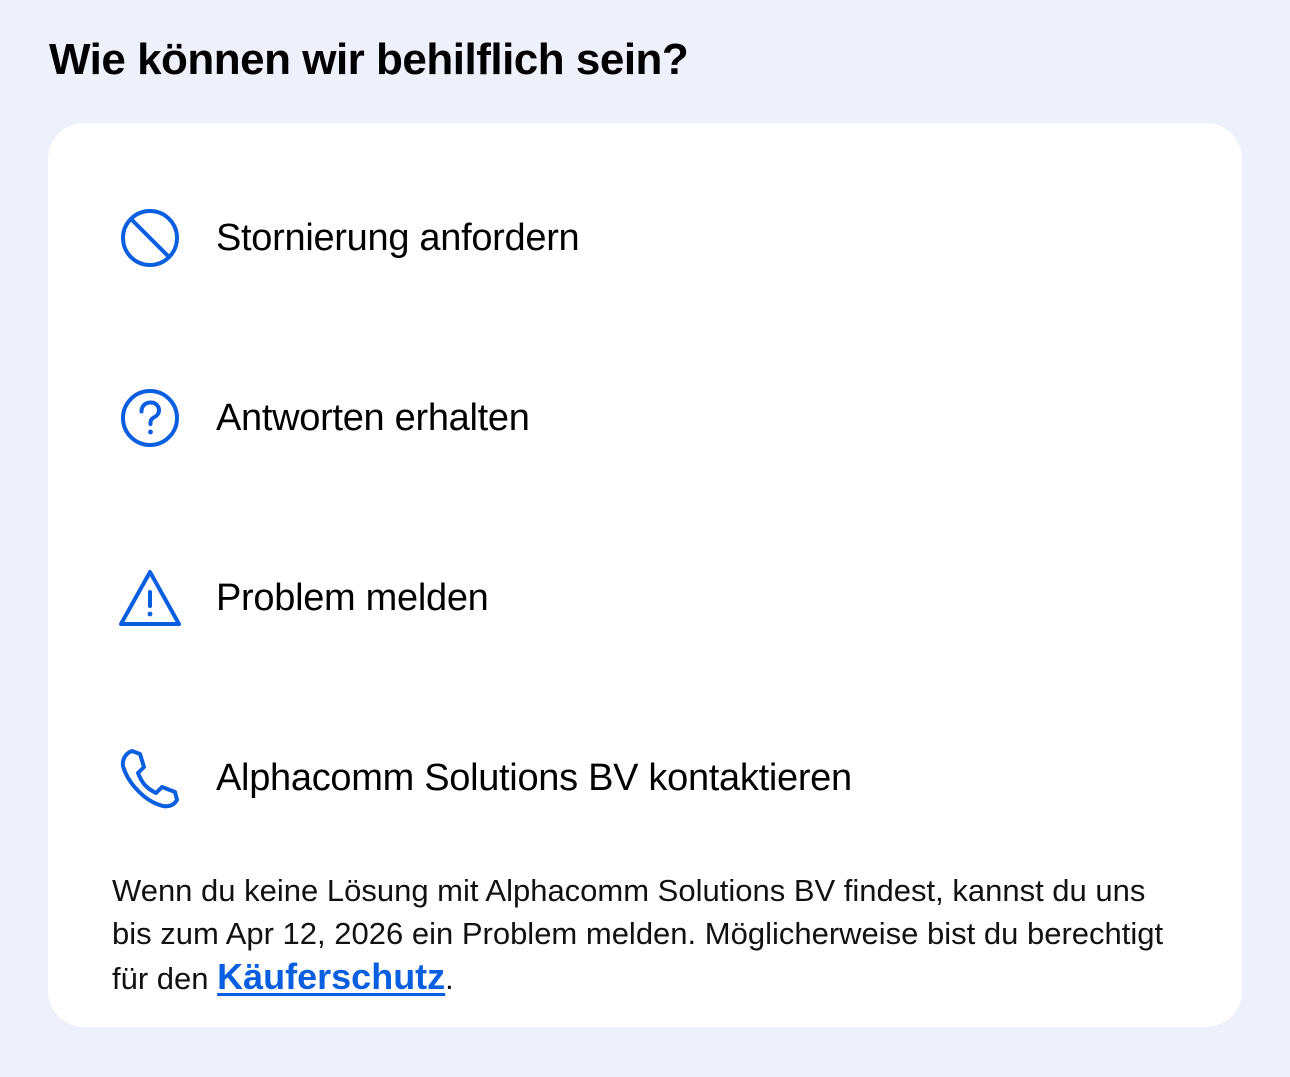 This screenshot has width=1290, height=1077. I want to click on report-problem-label: Problem melden, so click(352, 597).